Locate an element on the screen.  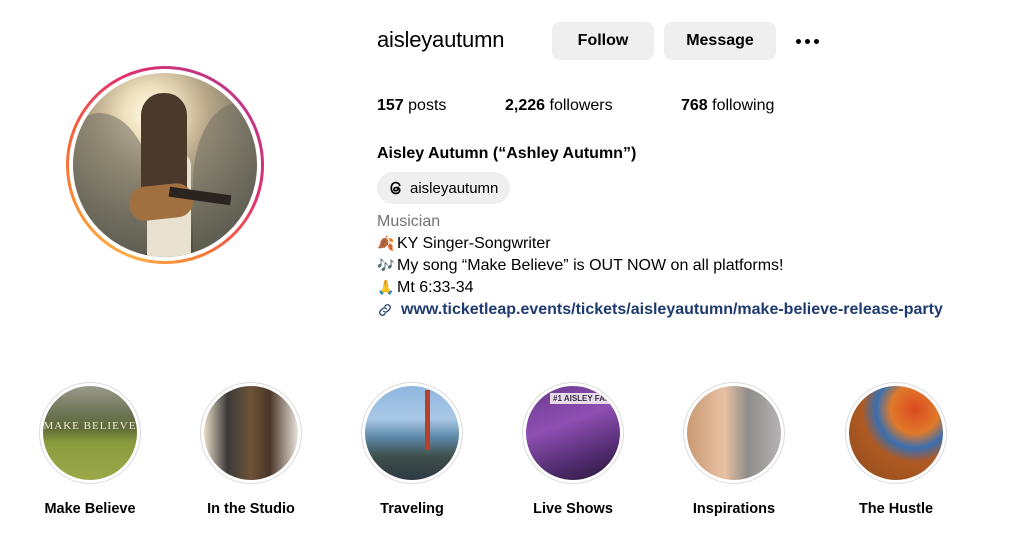
more-options-icon is located at coordinates (807, 41).